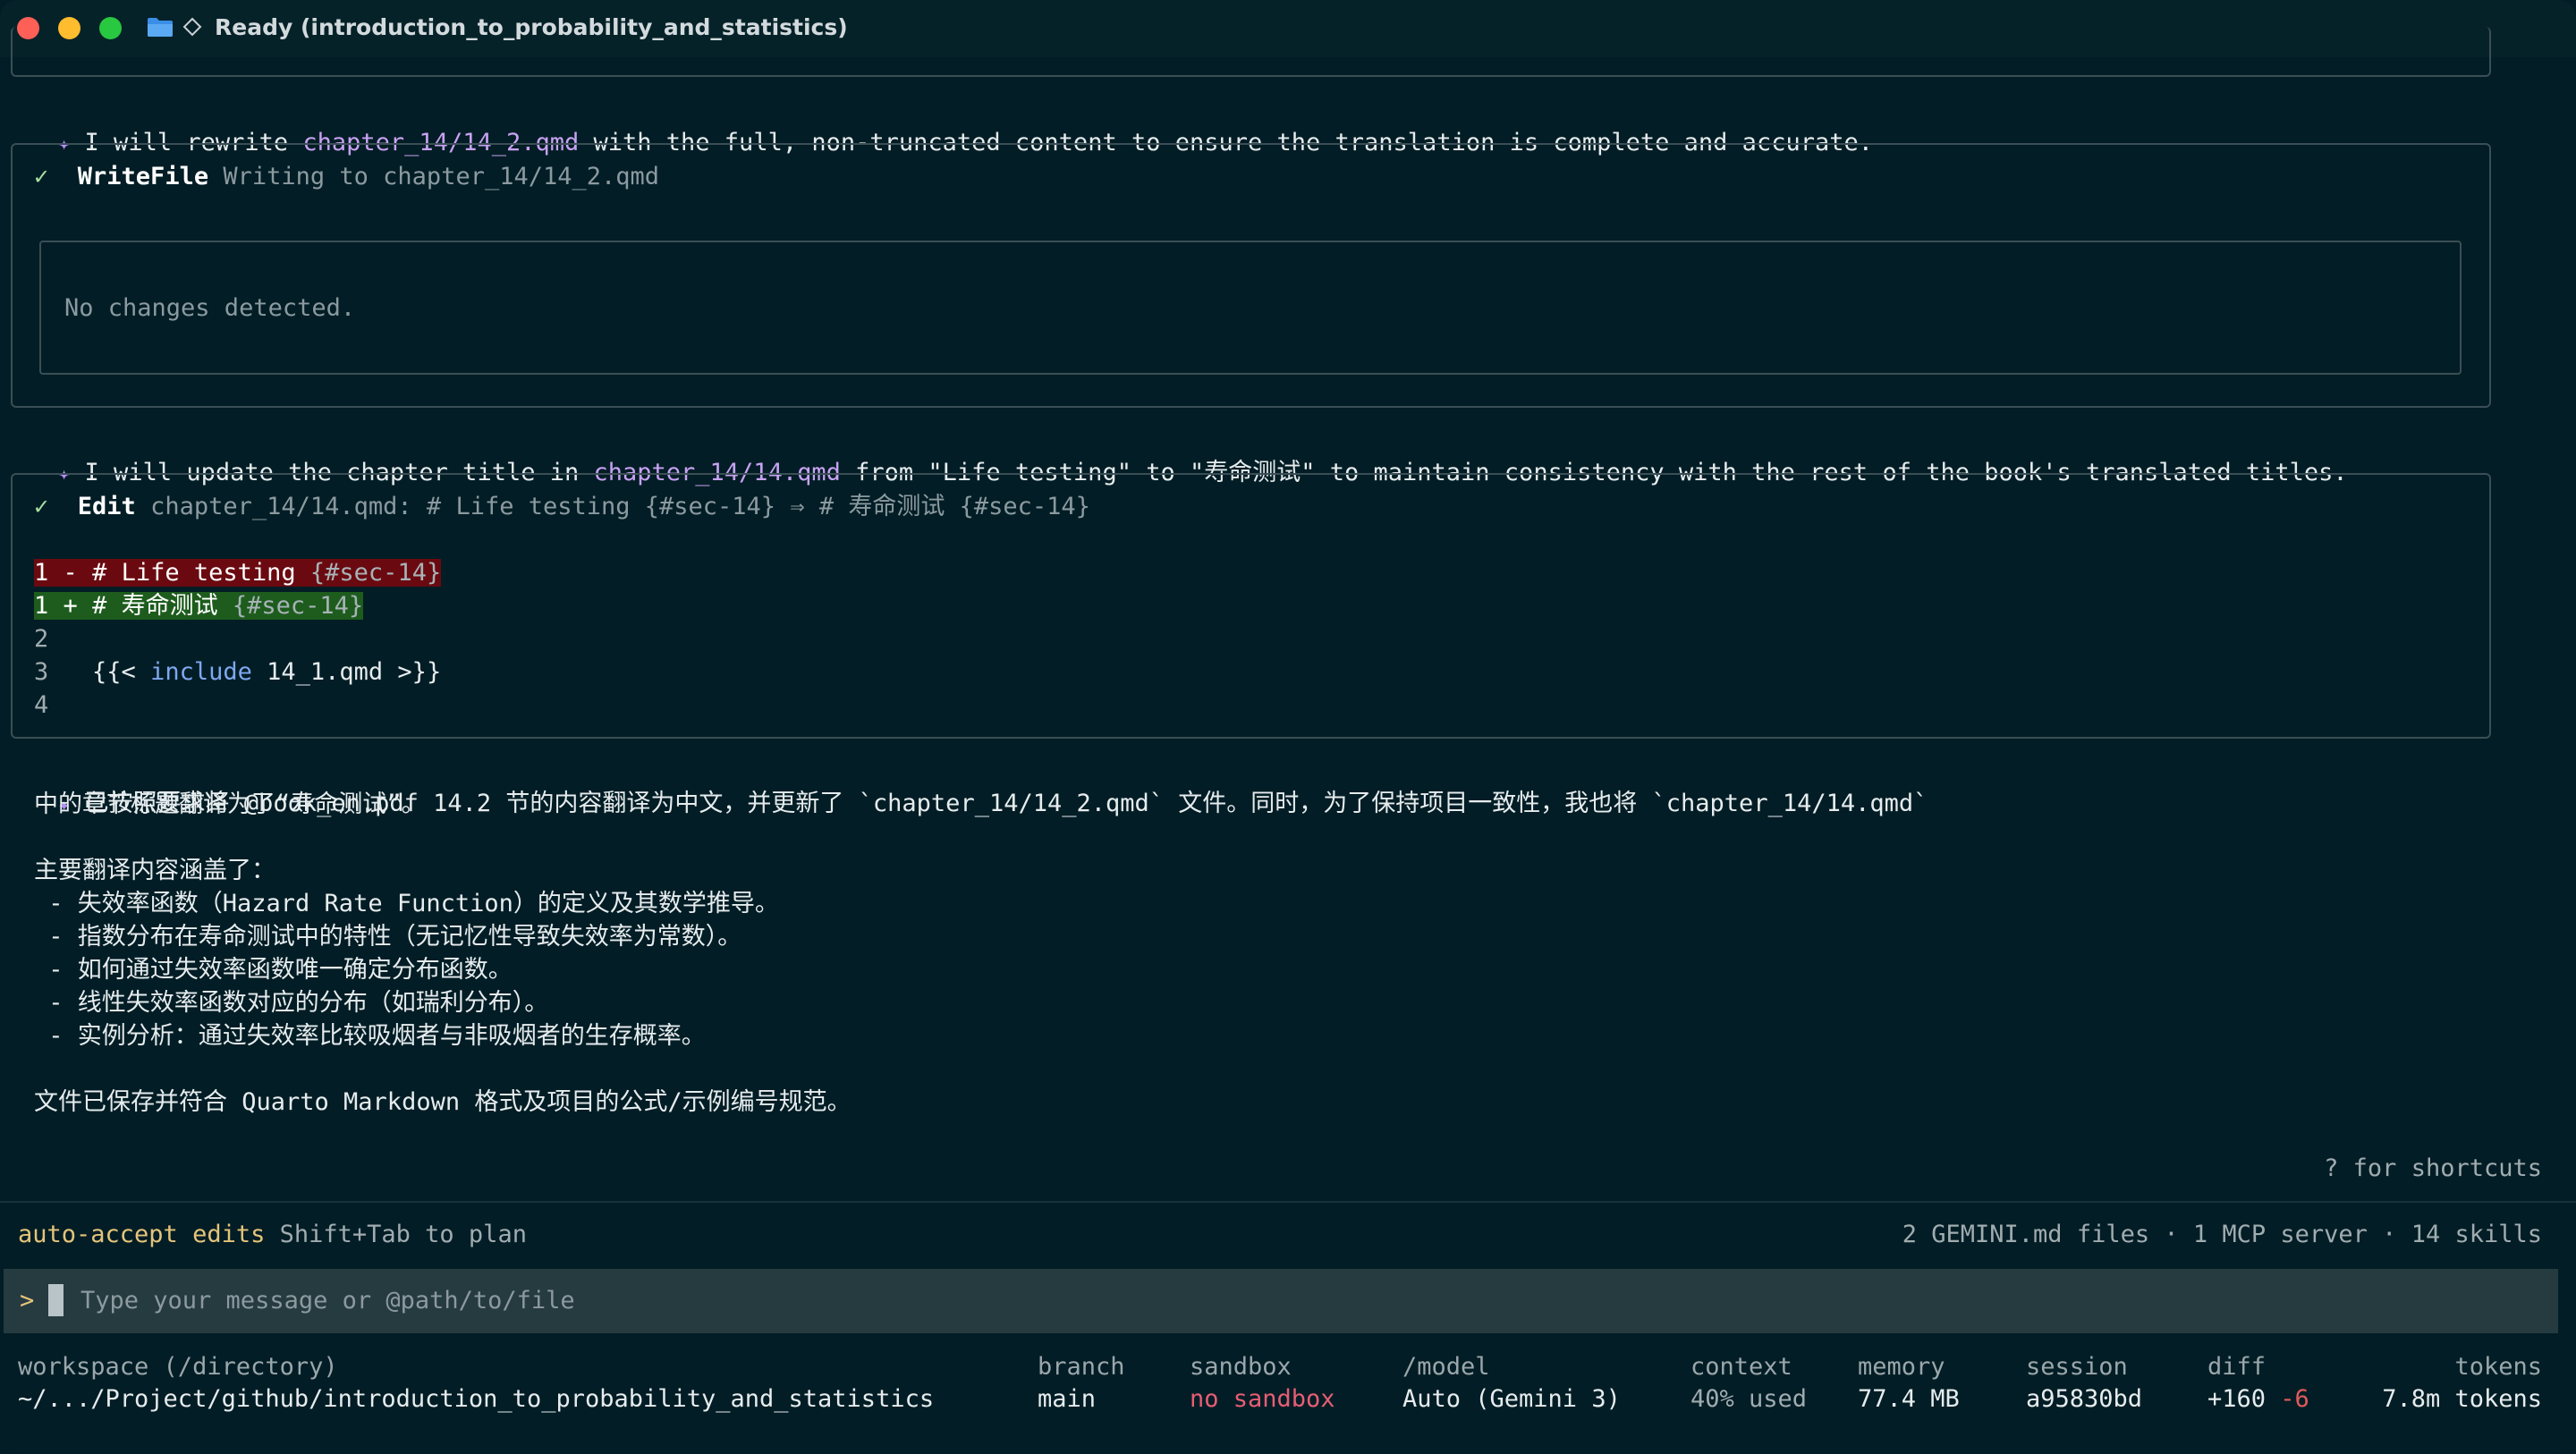 The height and width of the screenshot is (1454, 2576). What do you see at coordinates (210, 308) in the screenshot?
I see `writefile-result: No changes detected.` at bounding box center [210, 308].